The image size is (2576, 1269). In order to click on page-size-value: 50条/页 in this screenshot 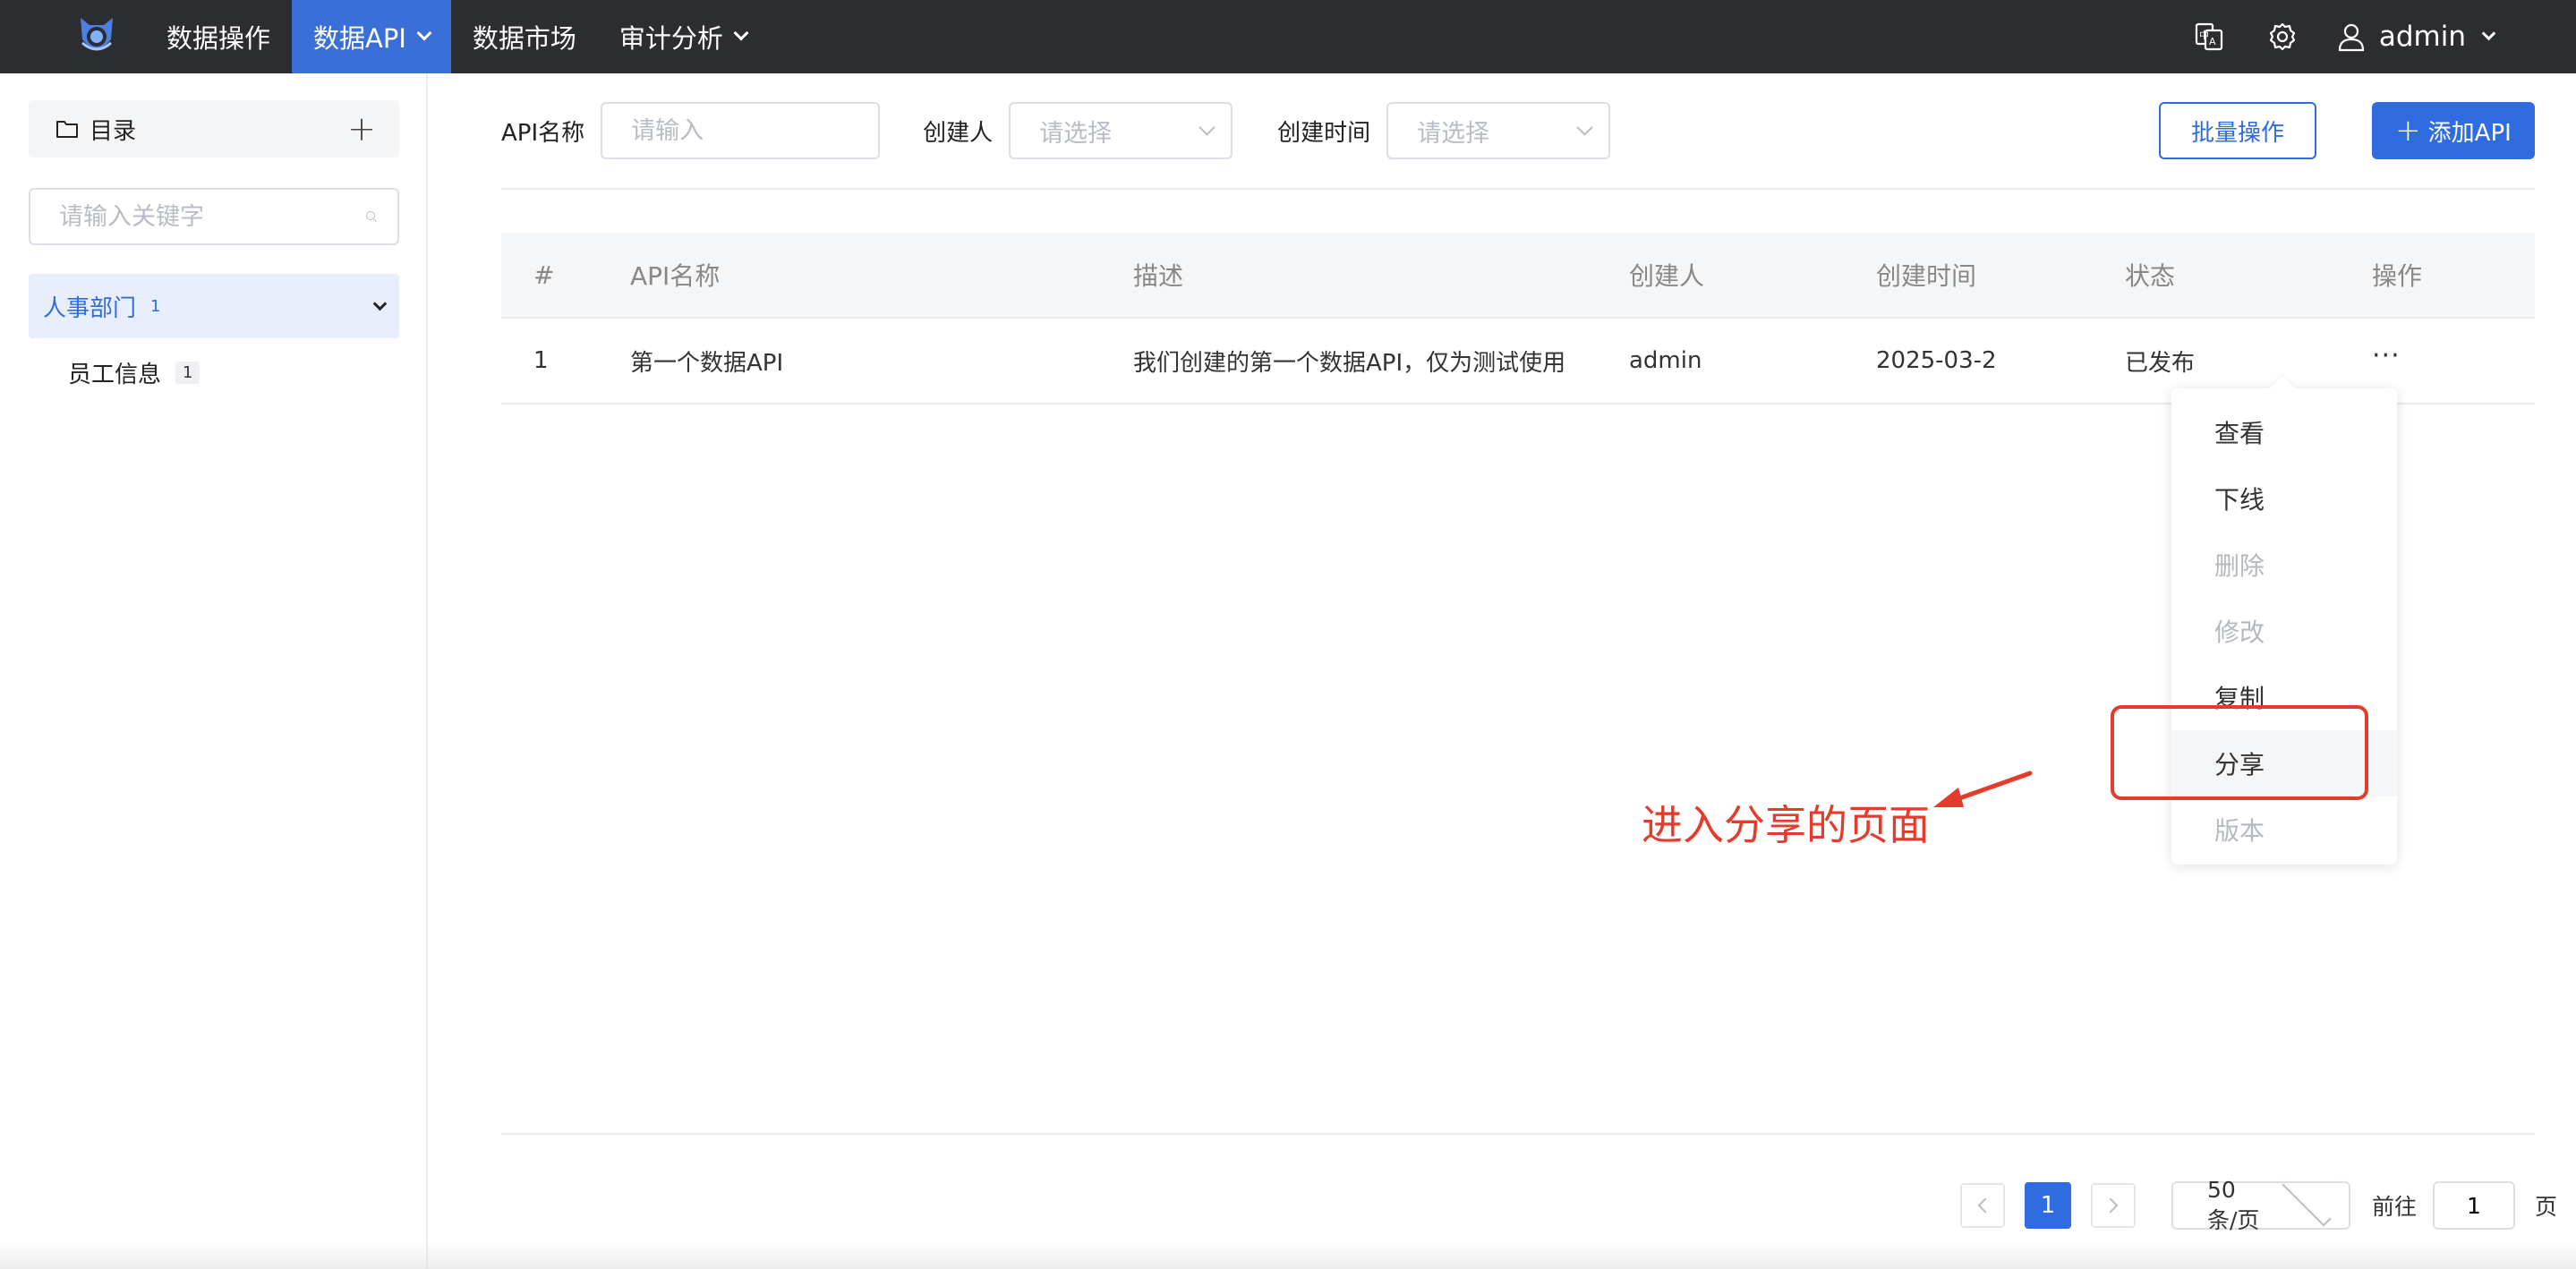, I will do `click(2236, 1206)`.